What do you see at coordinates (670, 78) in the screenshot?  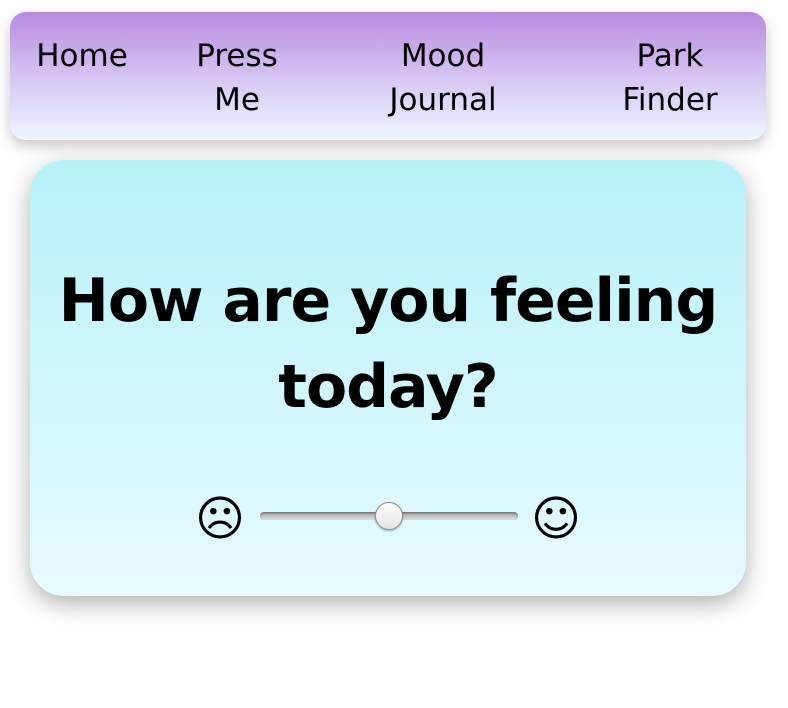 I see `nav-link-park-finder: Park Finder` at bounding box center [670, 78].